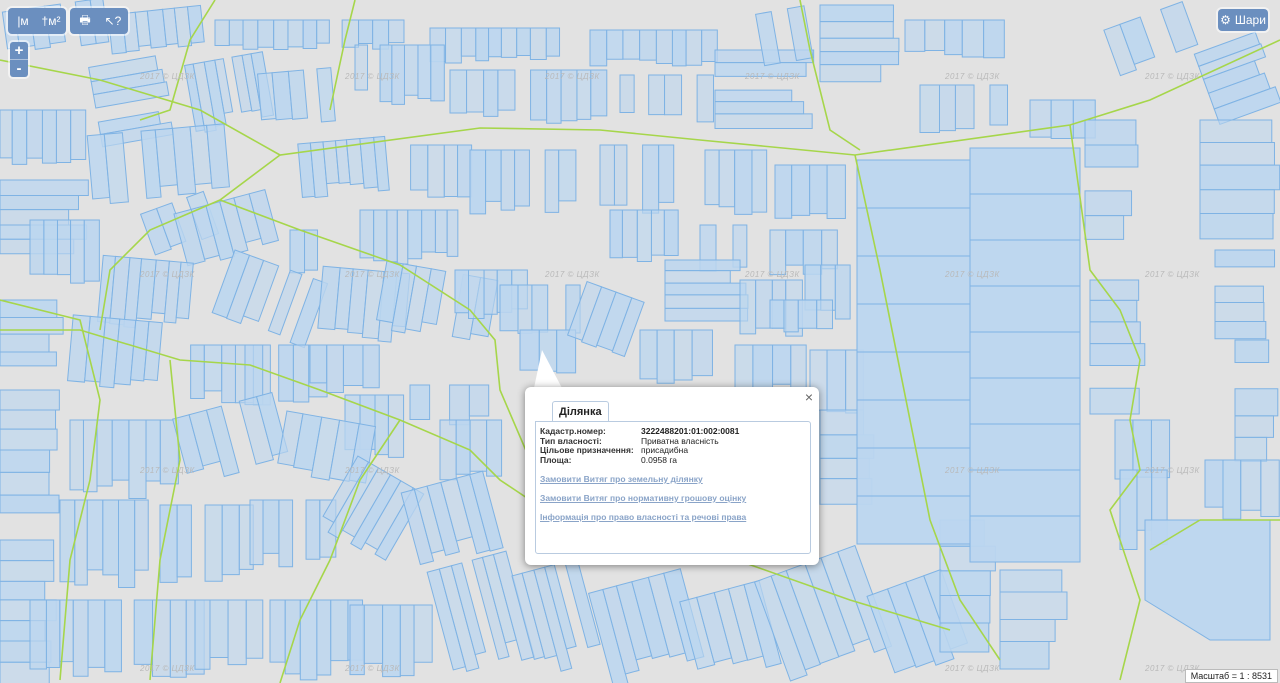  Describe the element at coordinates (85, 21) in the screenshot. I see `print-button: 🖶` at that location.